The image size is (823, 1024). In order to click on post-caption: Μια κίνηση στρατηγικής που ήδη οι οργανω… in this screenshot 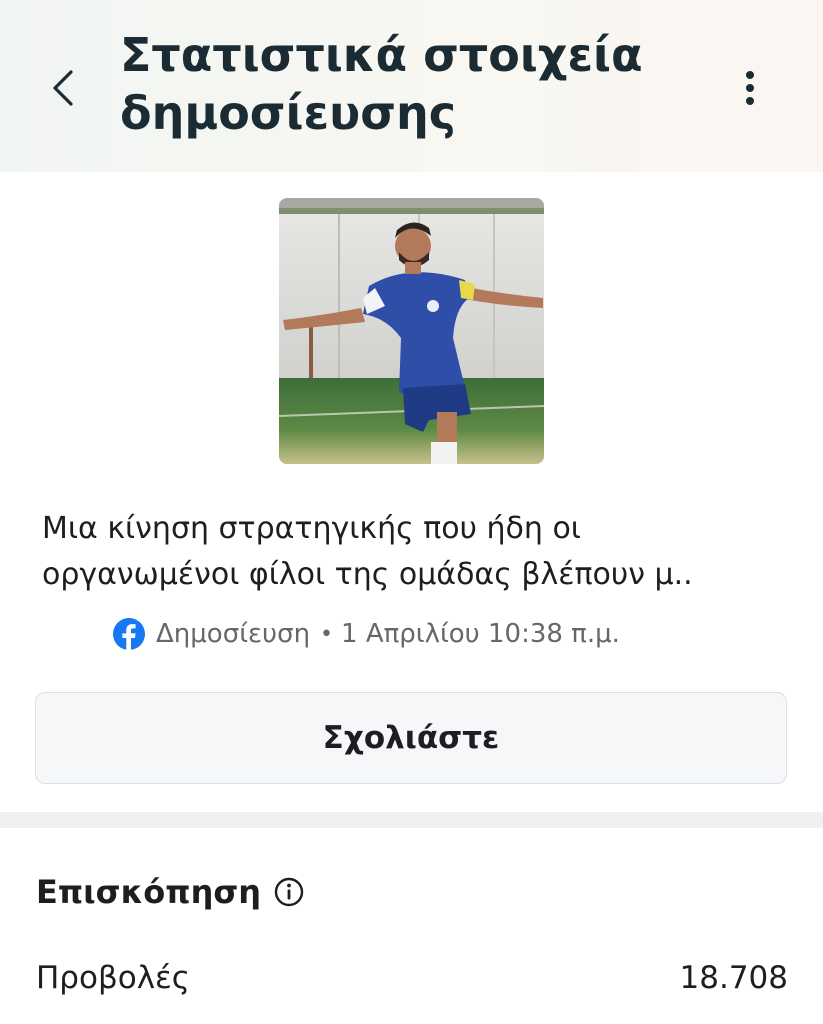, I will do `click(417, 552)`.